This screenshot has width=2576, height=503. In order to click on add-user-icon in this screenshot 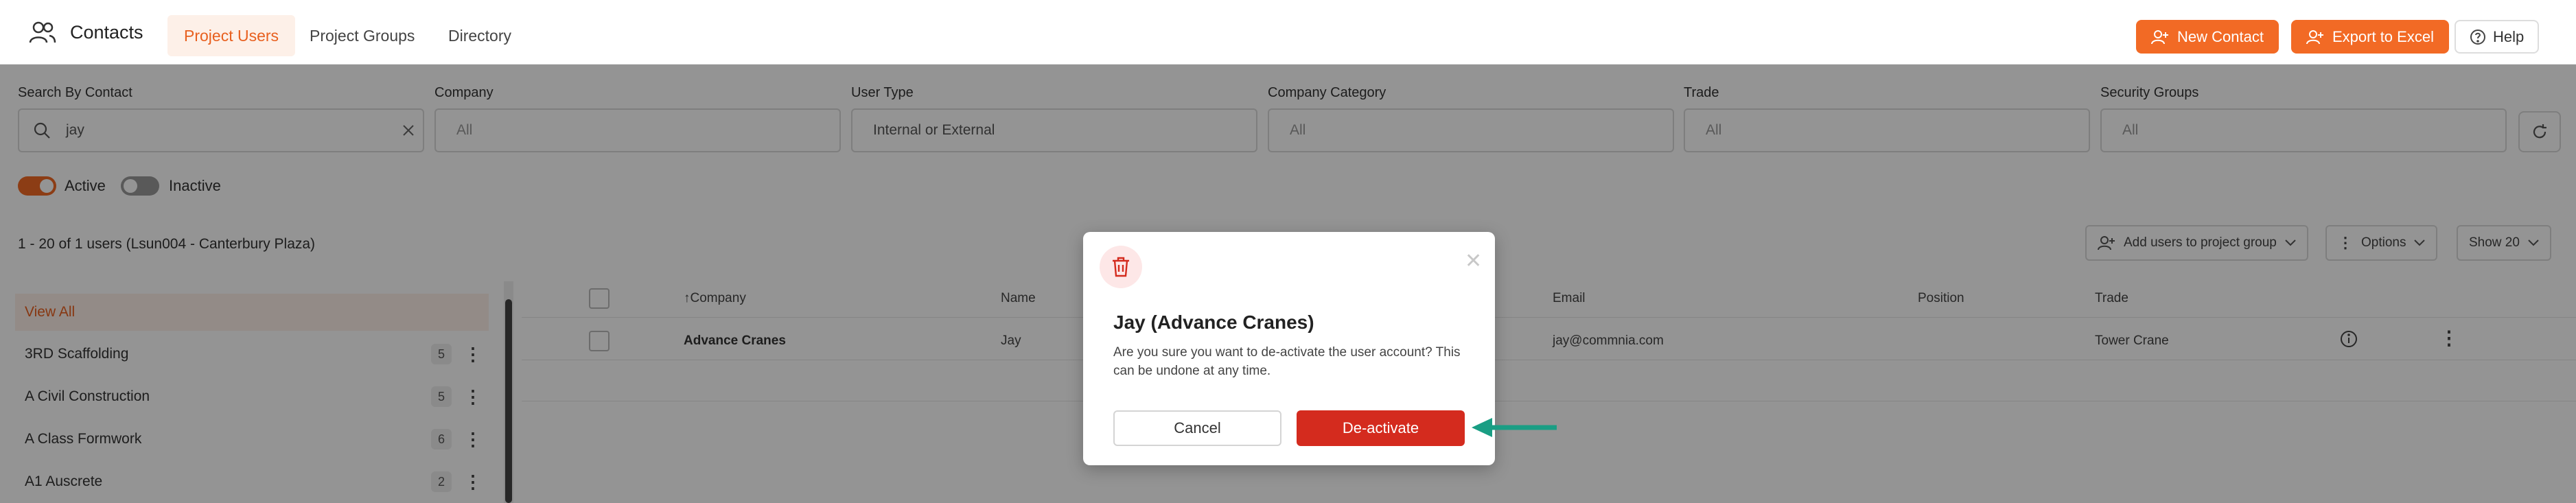, I will do `click(2159, 37)`.